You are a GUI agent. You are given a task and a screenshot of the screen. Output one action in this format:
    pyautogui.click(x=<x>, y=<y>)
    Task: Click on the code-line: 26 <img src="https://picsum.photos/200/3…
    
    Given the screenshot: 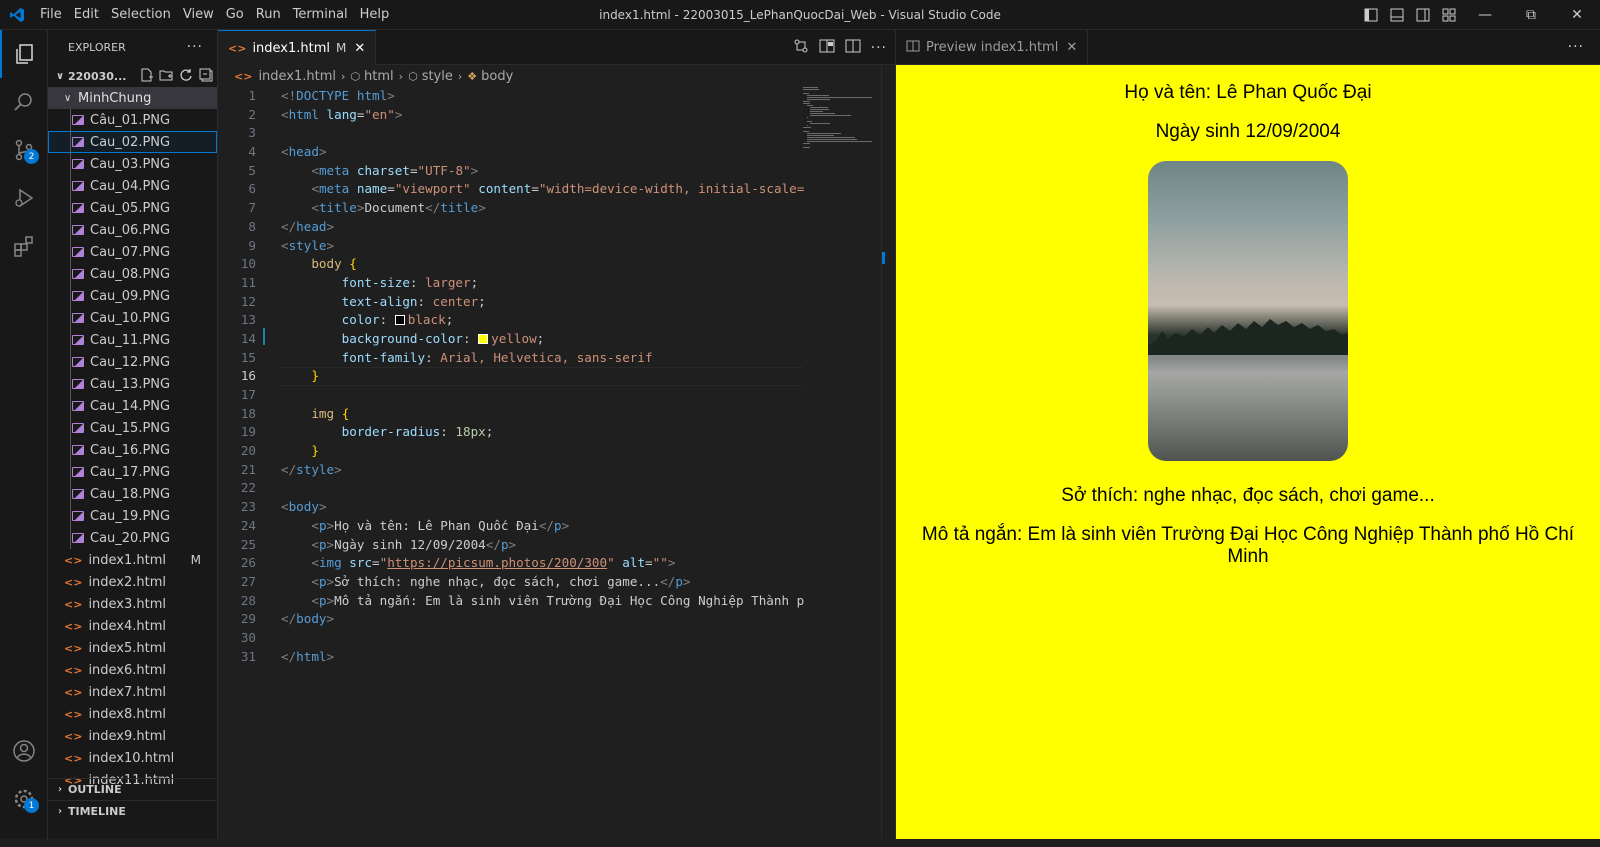 What is the action you would take?
    pyautogui.click(x=556, y=563)
    